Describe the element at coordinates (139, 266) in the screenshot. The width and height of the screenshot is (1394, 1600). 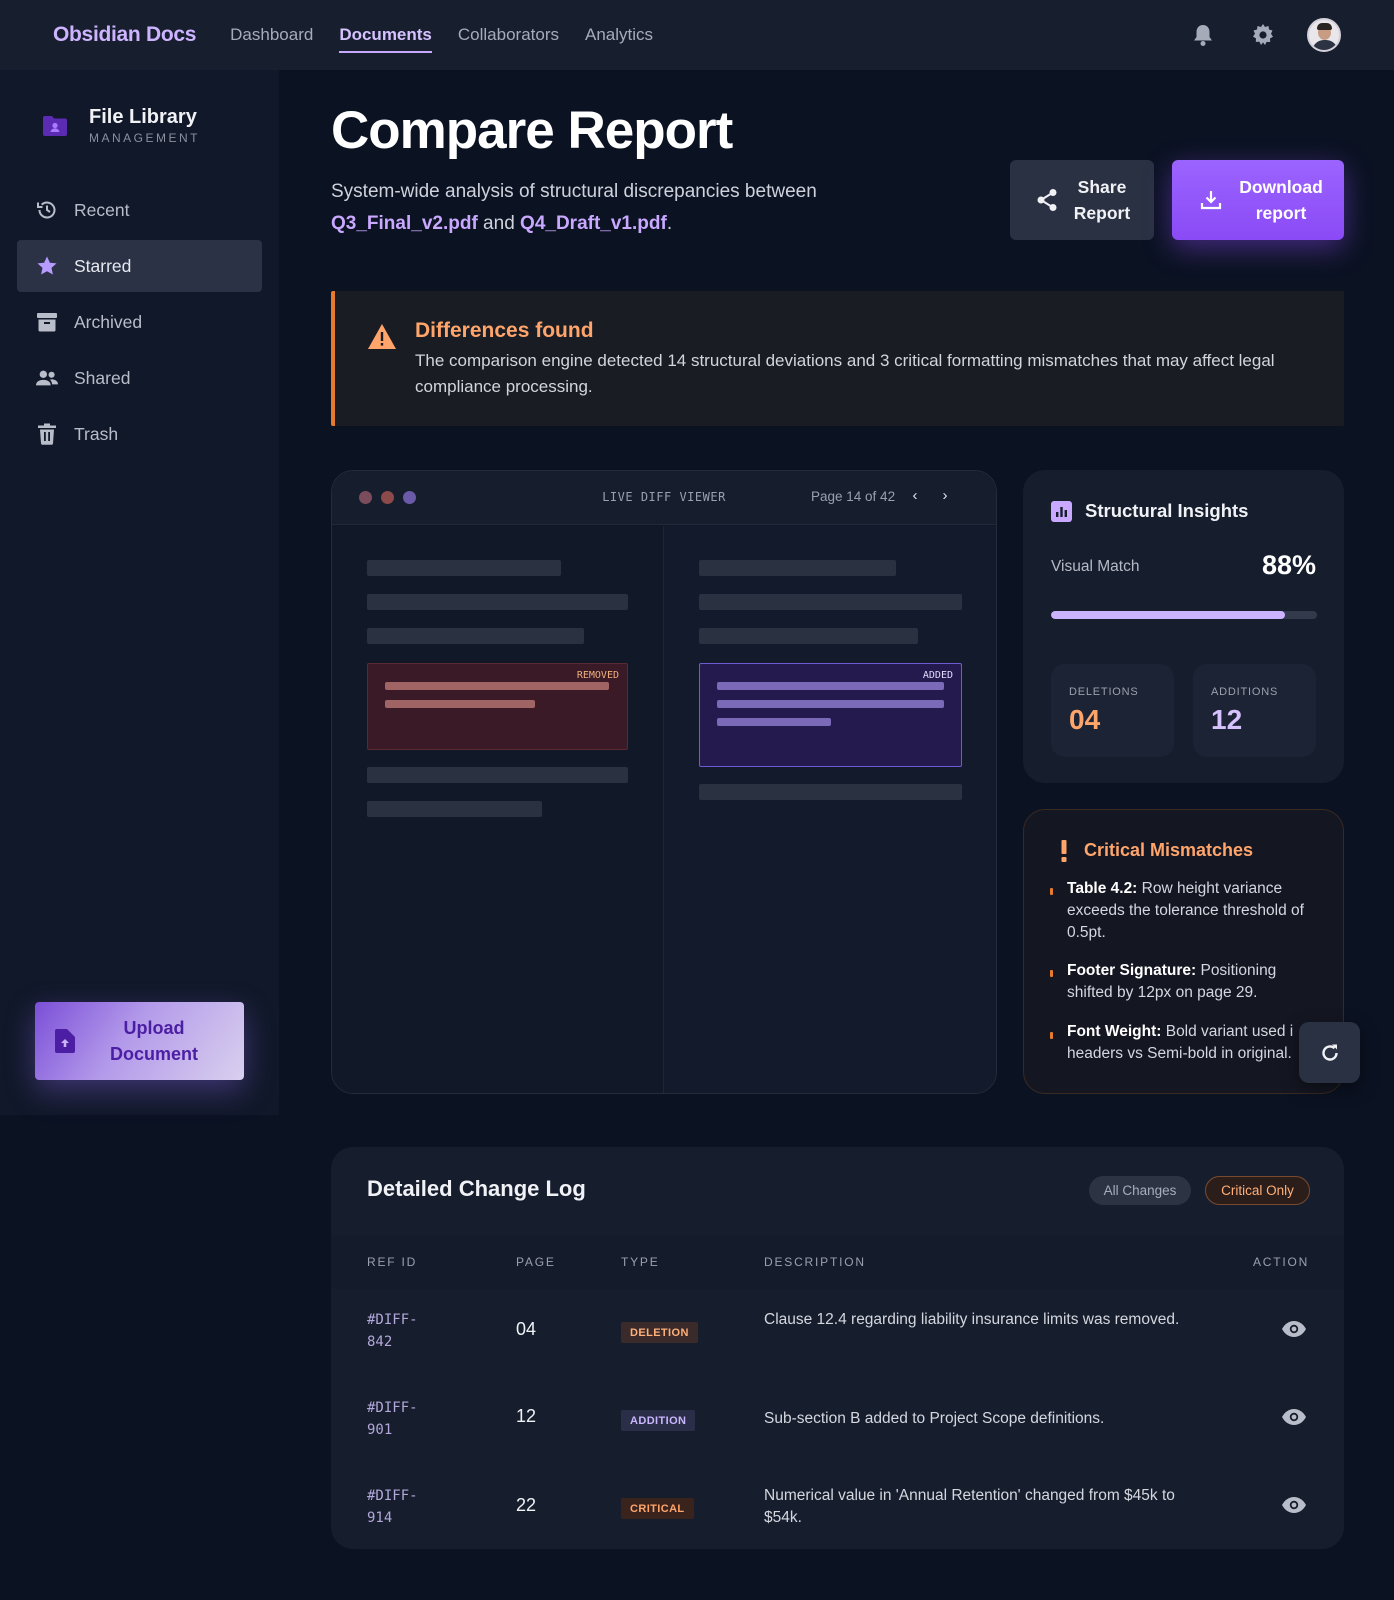
I see `sidebar-item-starred: Starred` at that location.